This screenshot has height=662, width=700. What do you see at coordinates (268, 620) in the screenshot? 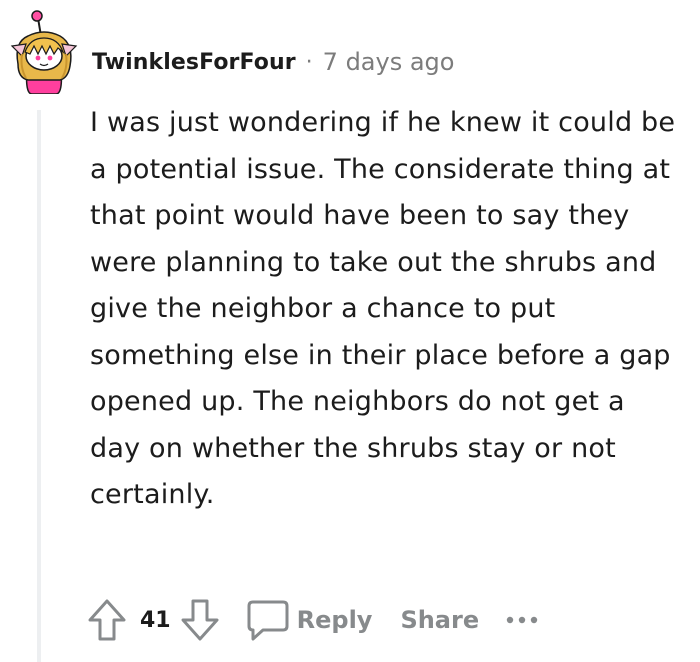
I see `comment-bubble-icon` at bounding box center [268, 620].